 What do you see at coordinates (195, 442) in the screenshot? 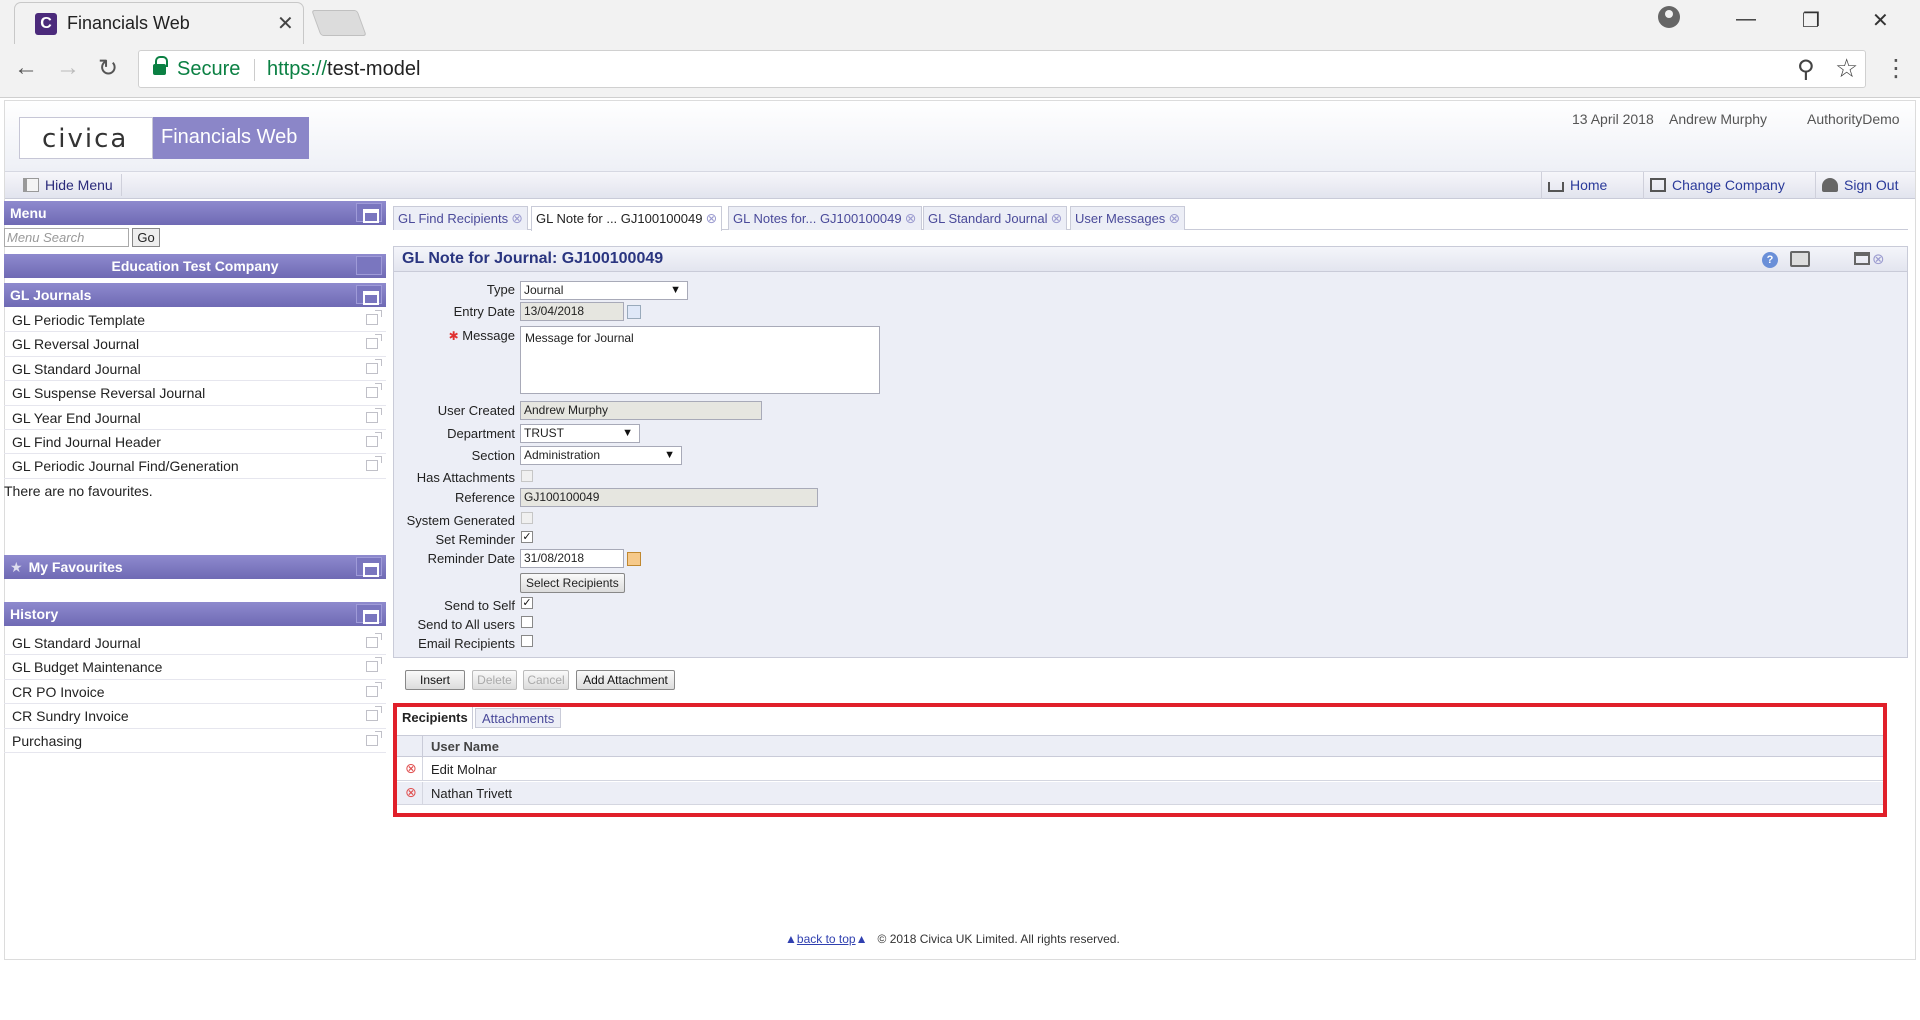
I see `menu-item: GL Find Journal Header` at bounding box center [195, 442].